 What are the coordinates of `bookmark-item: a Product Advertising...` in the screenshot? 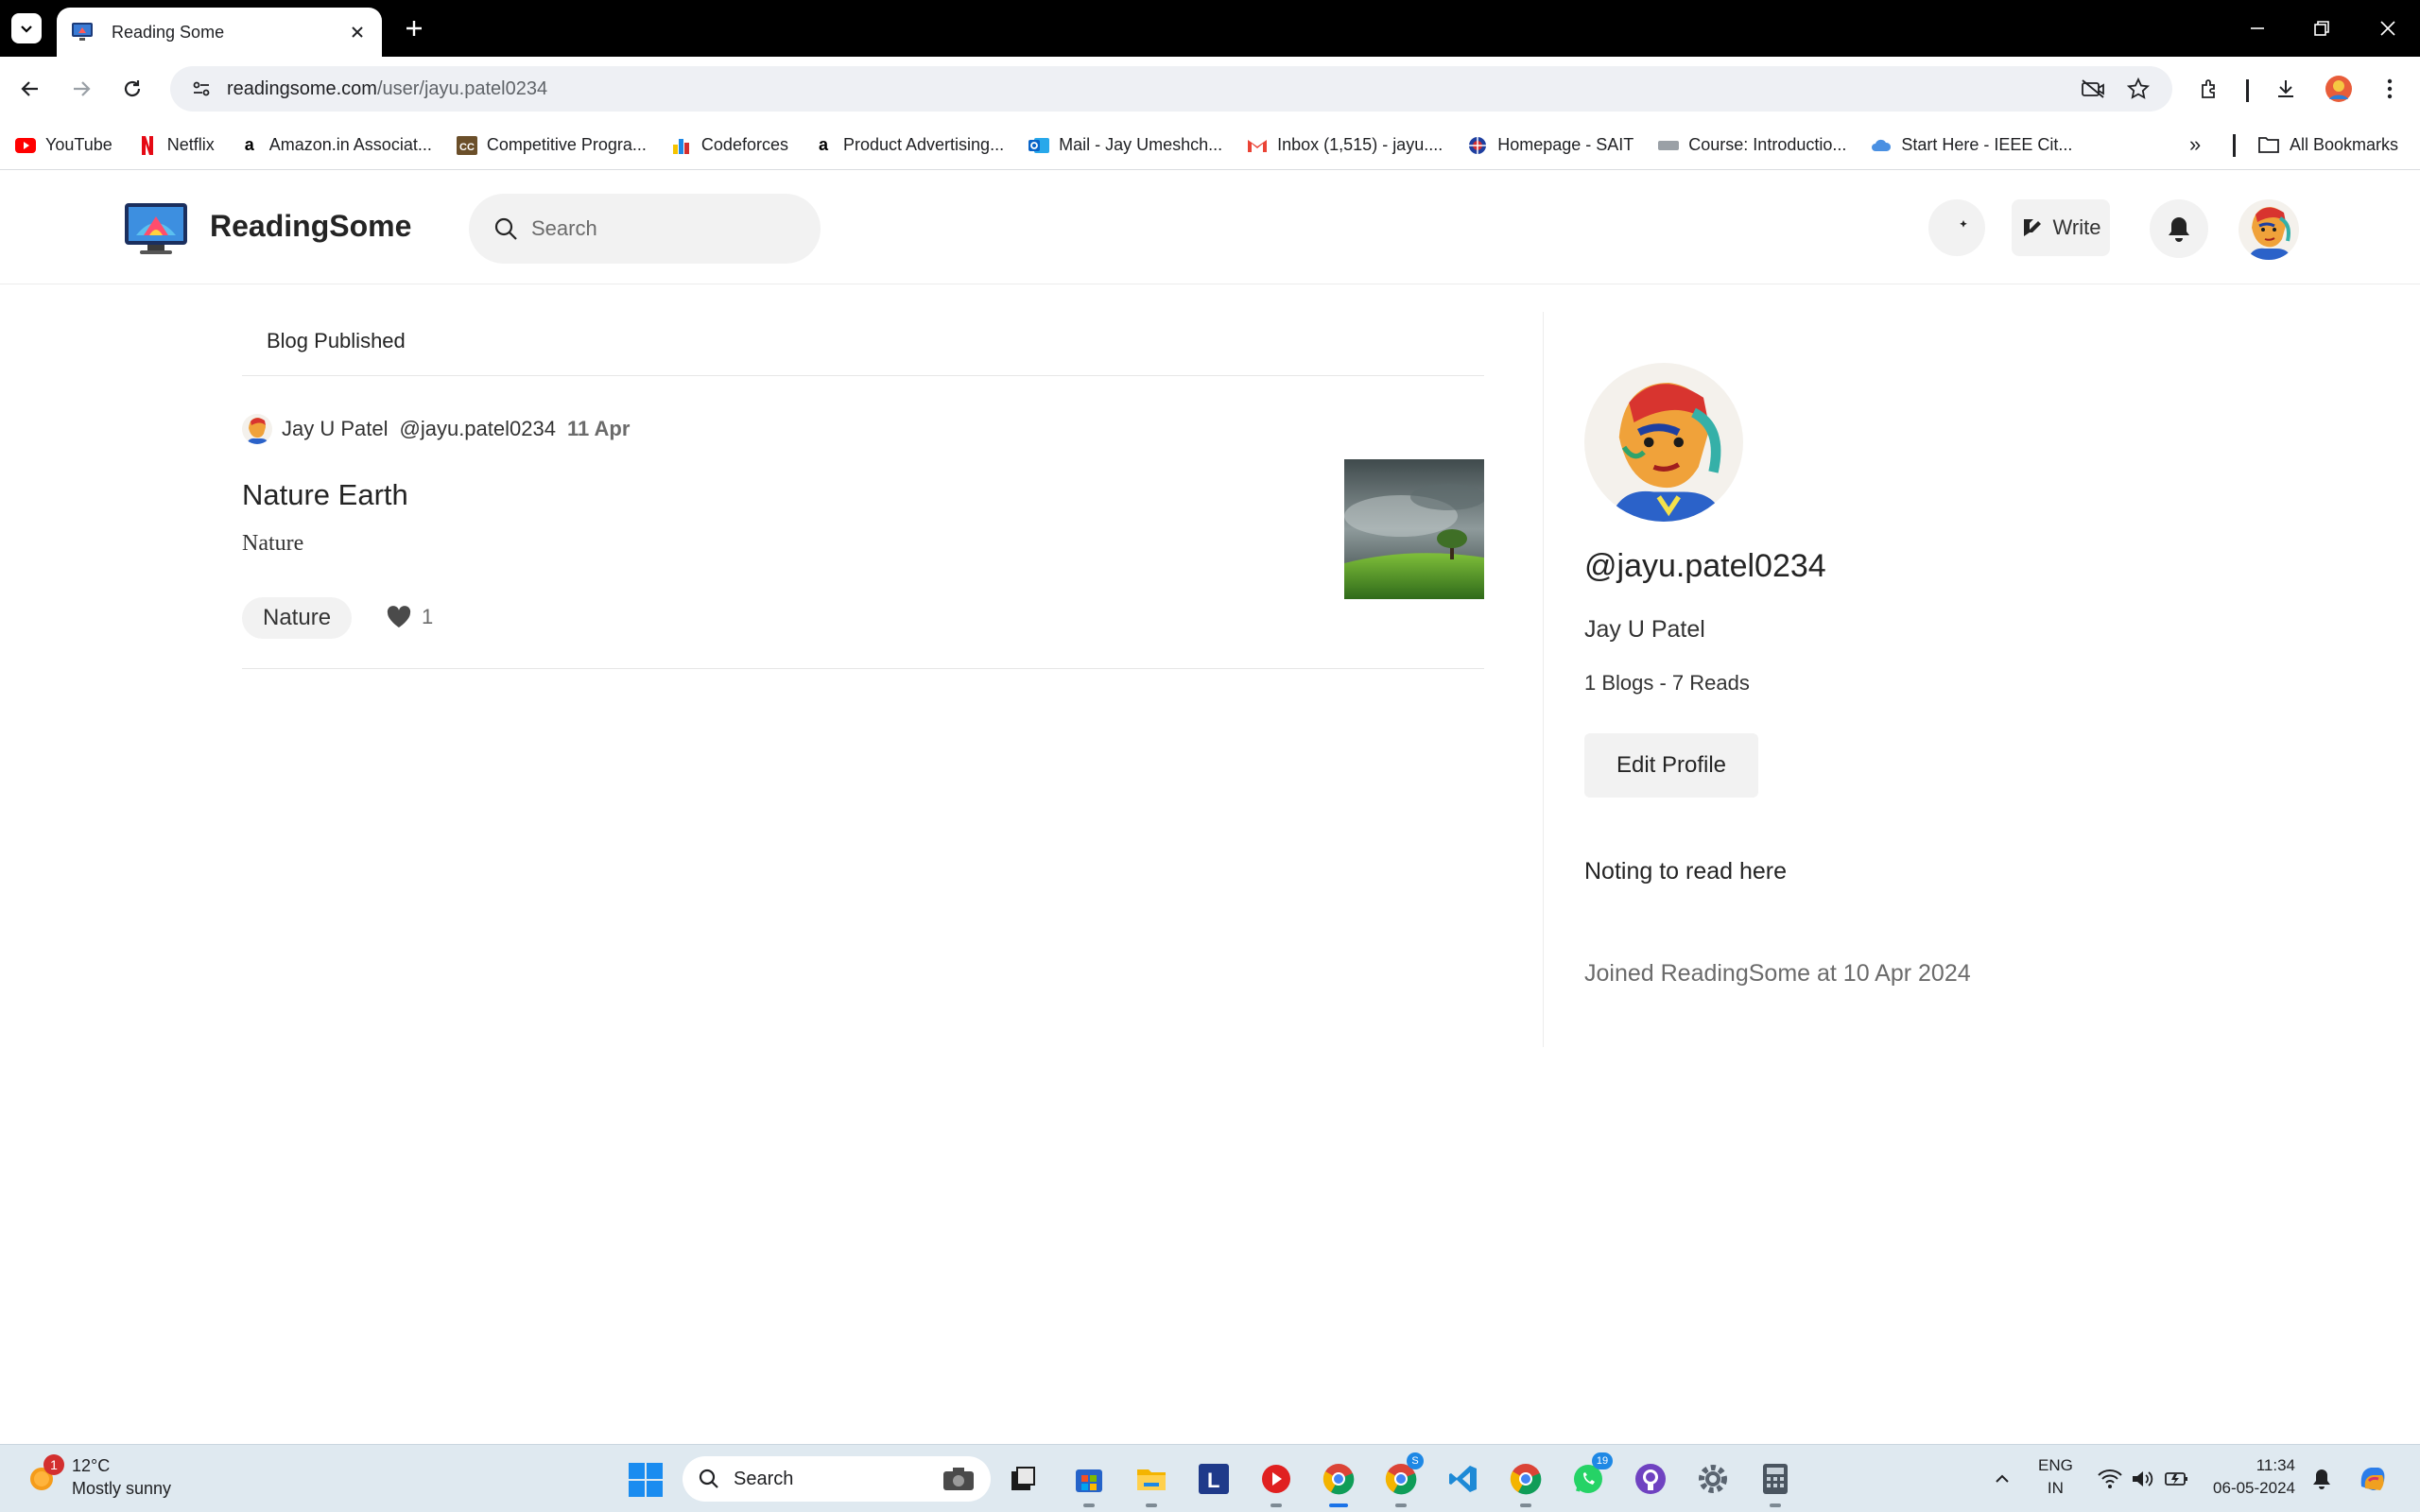 It's located at (909, 145).